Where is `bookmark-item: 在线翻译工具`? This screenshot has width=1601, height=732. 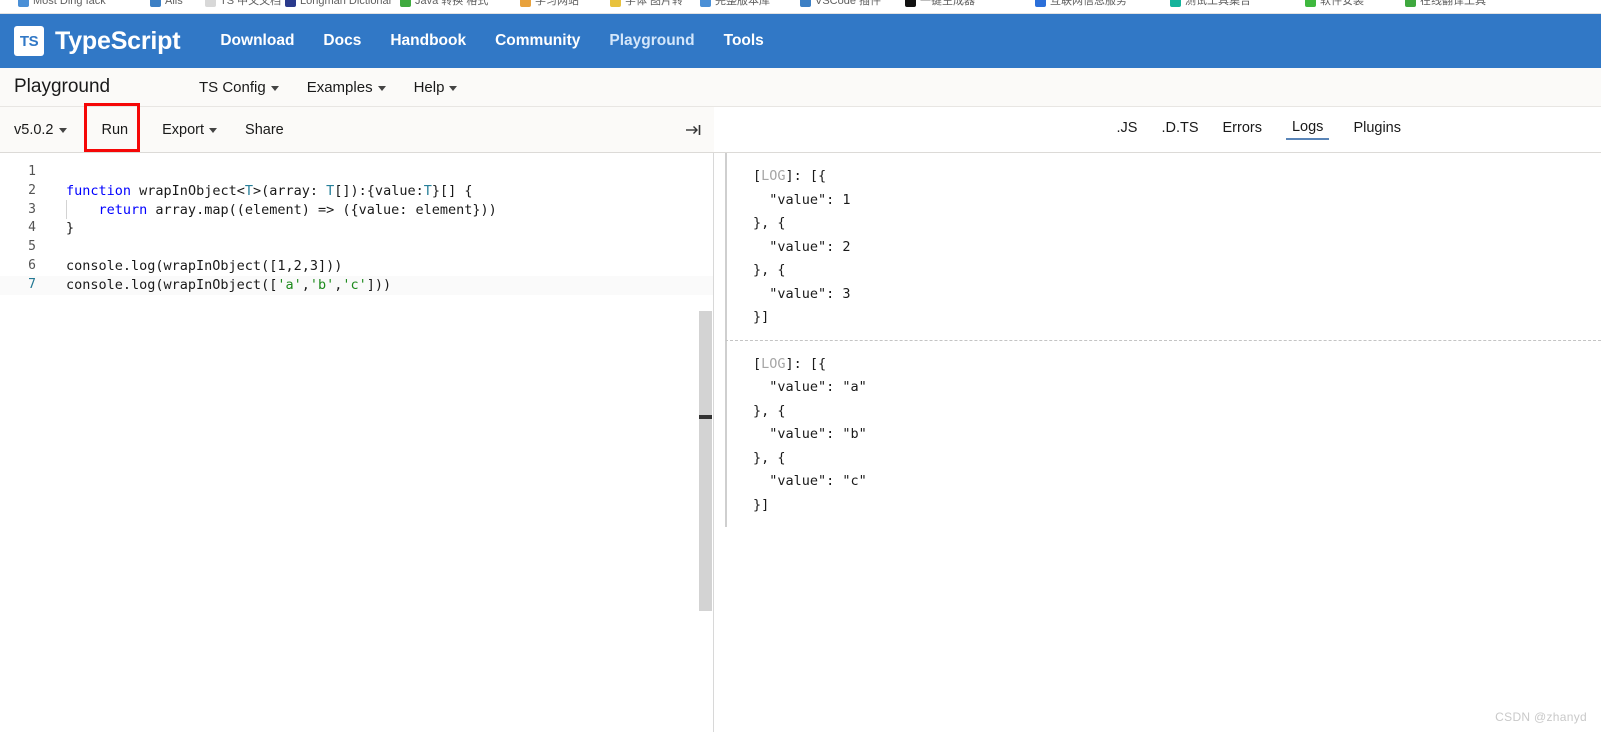
bookmark-item: 在线翻译工具 is located at coordinates (1445, 3).